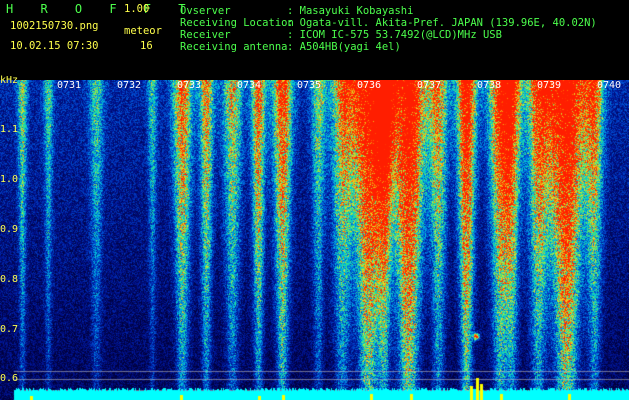 This screenshot has width=629, height=400. What do you see at coordinates (249, 85) in the screenshot?
I see `x-tick-0734: 0734` at bounding box center [249, 85].